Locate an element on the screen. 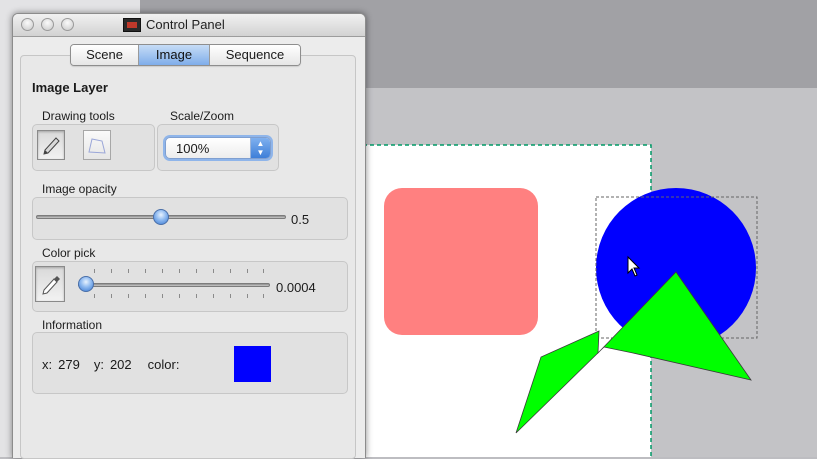  section-heading: Image Layer is located at coordinates (70, 87).